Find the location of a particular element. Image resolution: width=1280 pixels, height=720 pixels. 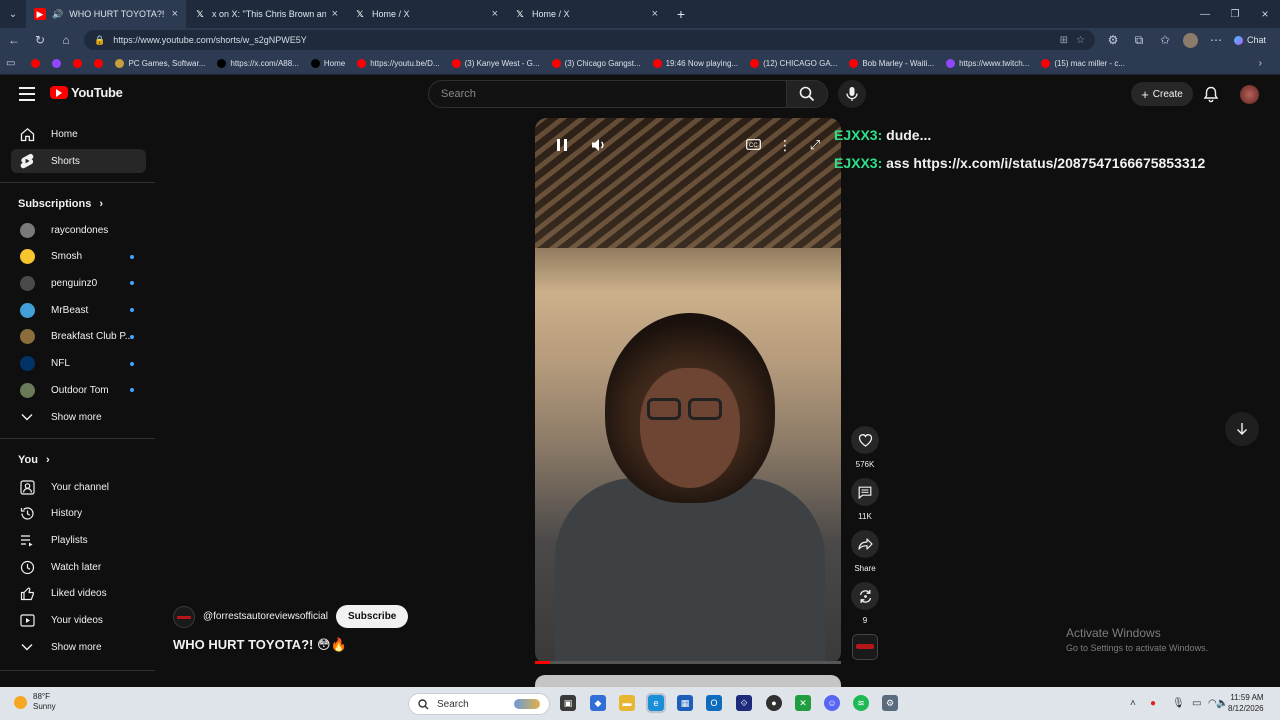

spotify-icon: ≋ is located at coordinates (861, 703).